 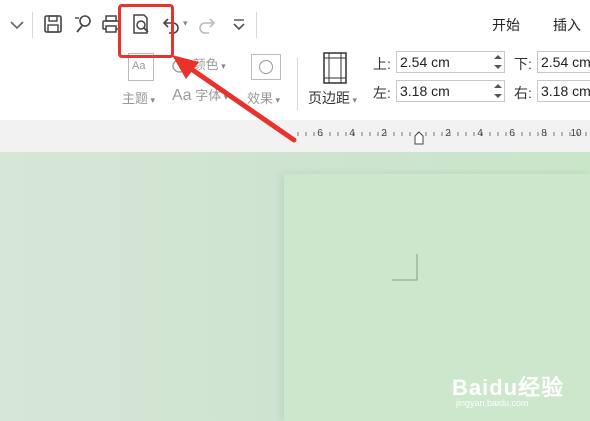 I want to click on right-margin-field: 3.18 cm, so click(x=563, y=91).